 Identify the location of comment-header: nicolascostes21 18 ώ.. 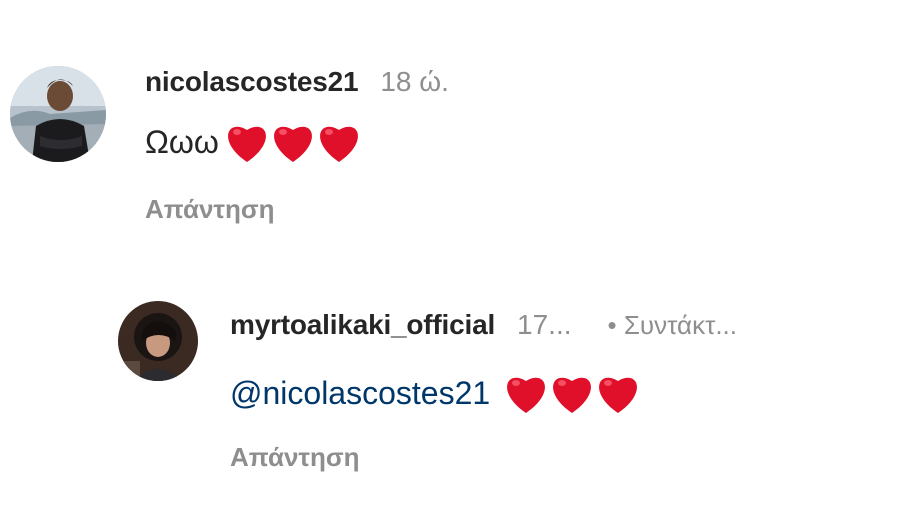
(297, 82).